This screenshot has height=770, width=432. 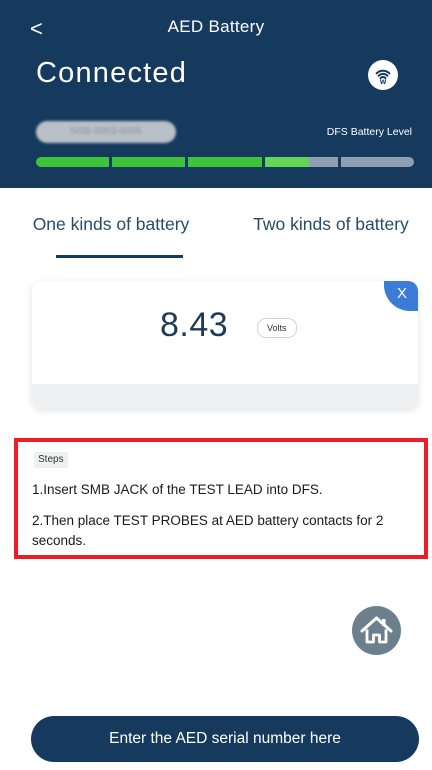 I want to click on voltage-card: 8.43 Volts X, so click(x=225, y=344).